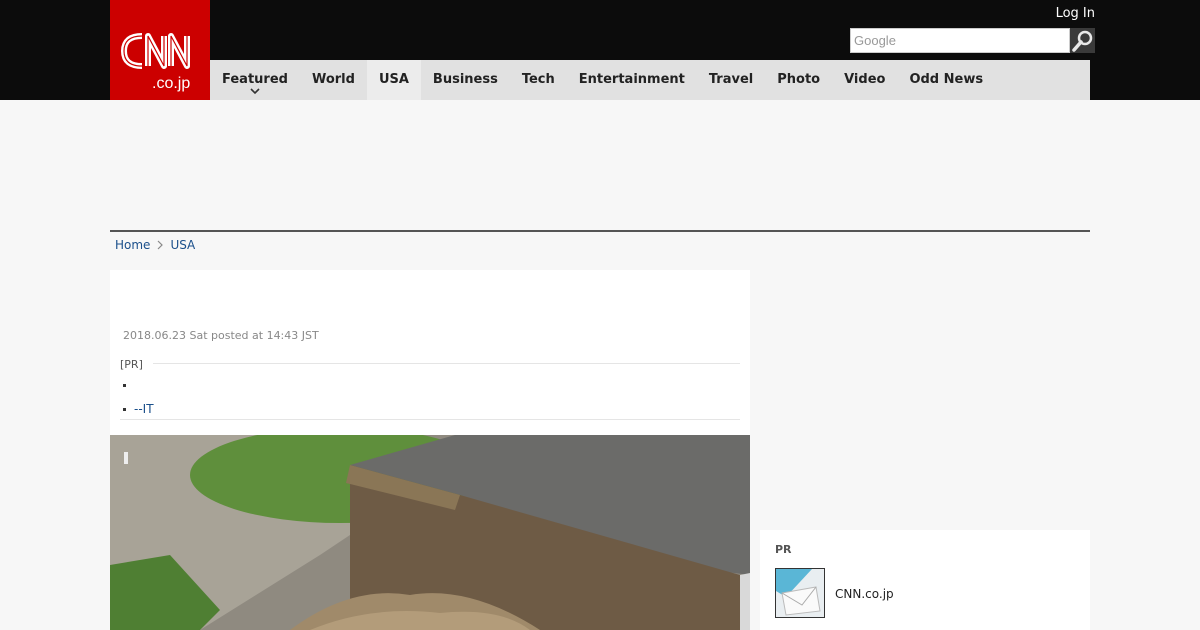 This screenshot has width=1200, height=630. I want to click on sidebar-pr-label: PR, so click(783, 549).